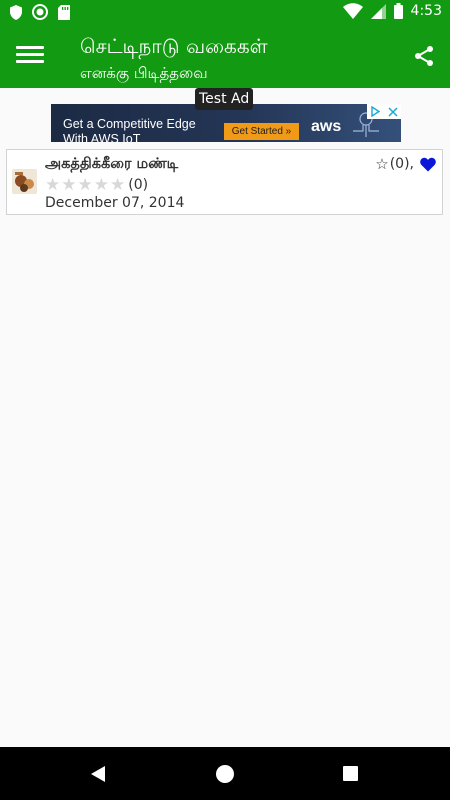 The height and width of the screenshot is (800, 450). What do you see at coordinates (24, 181) in the screenshot?
I see `recipe-thumbnail` at bounding box center [24, 181].